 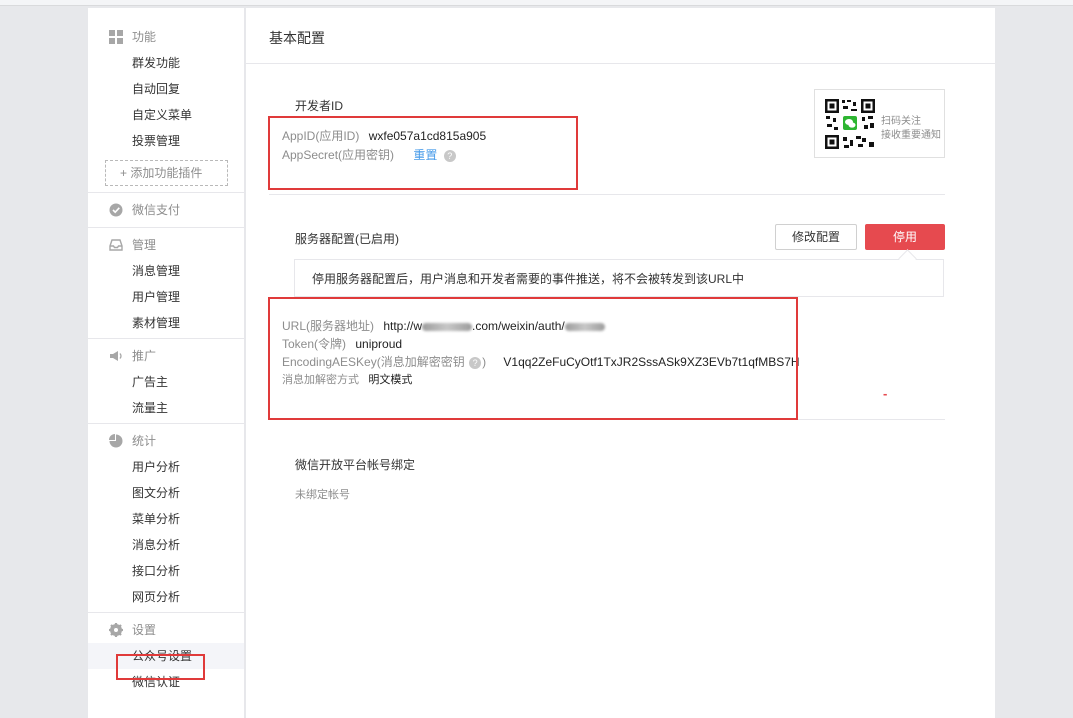 I want to click on appid-value: wxfe057a1cd815a905, so click(x=427, y=136).